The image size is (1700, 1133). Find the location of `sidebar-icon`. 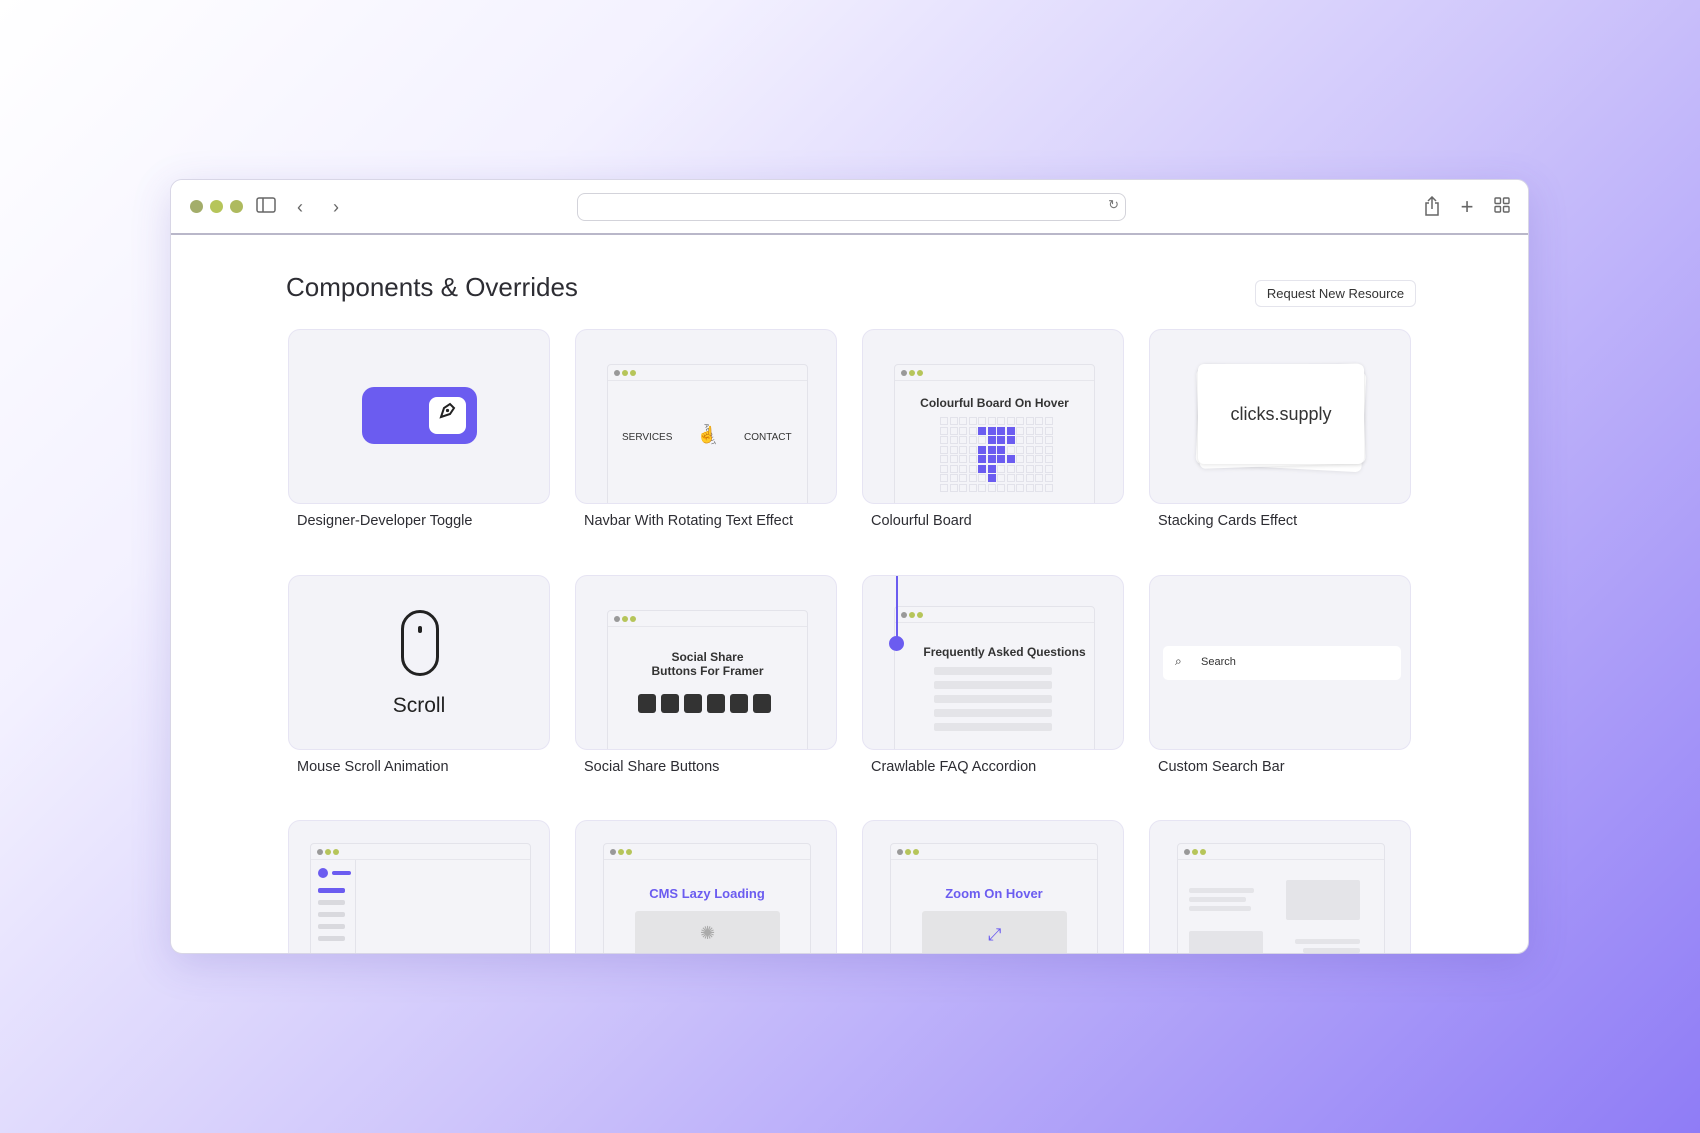

sidebar-icon is located at coordinates (266, 207).